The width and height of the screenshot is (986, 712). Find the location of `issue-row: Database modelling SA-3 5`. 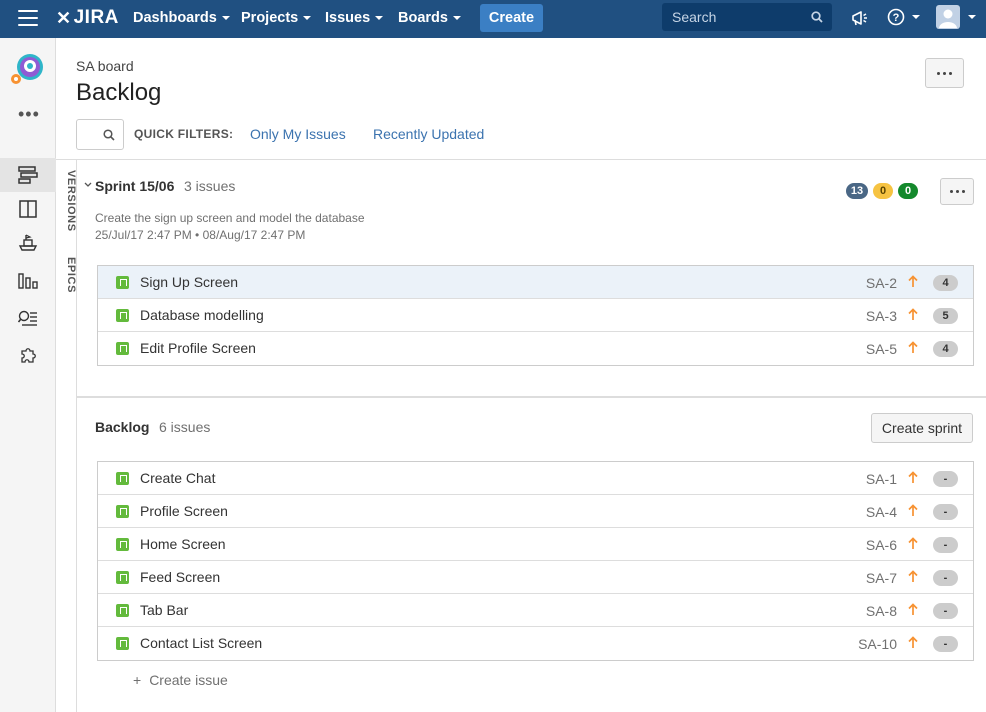

issue-row: Database modelling SA-3 5 is located at coordinates (535, 315).